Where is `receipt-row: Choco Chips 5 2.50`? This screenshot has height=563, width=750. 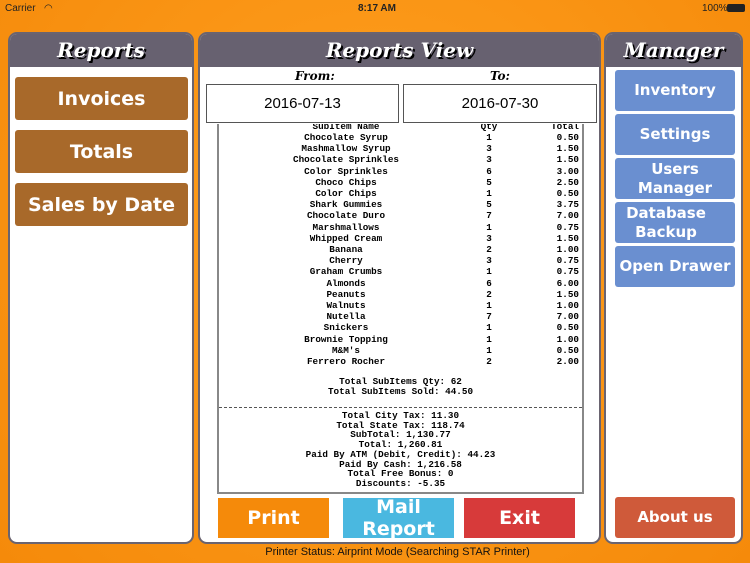 receipt-row: Choco Chips 5 2.50 is located at coordinates (400, 182).